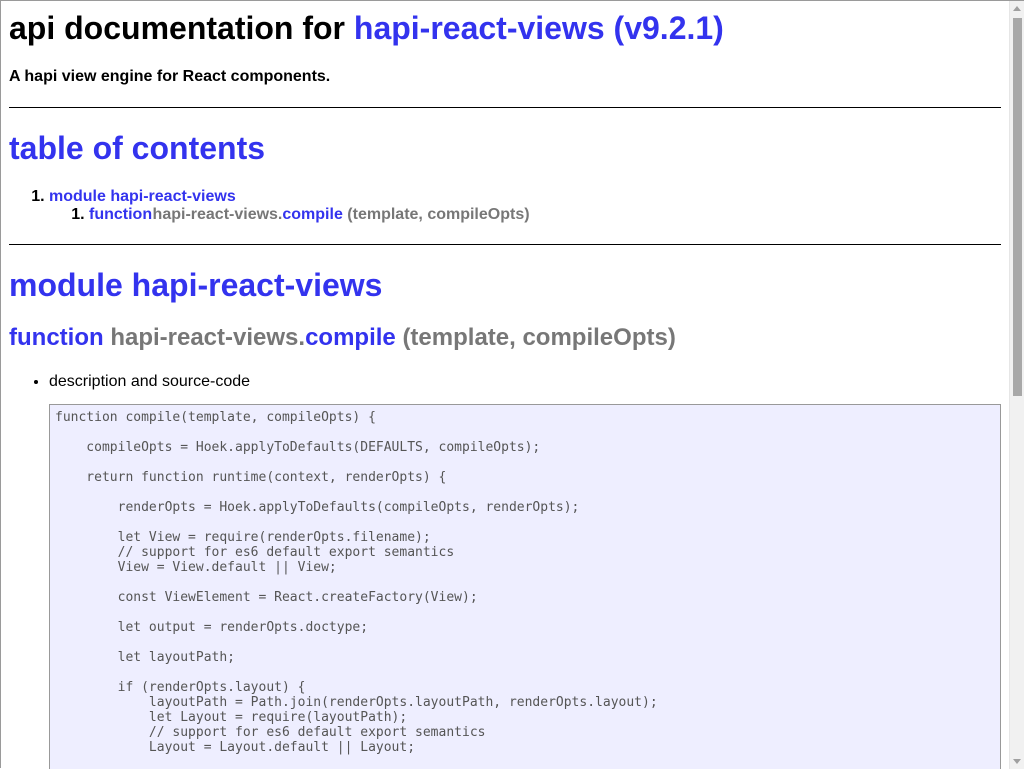  I want to click on toc-fn-keyword: function, so click(120, 214).